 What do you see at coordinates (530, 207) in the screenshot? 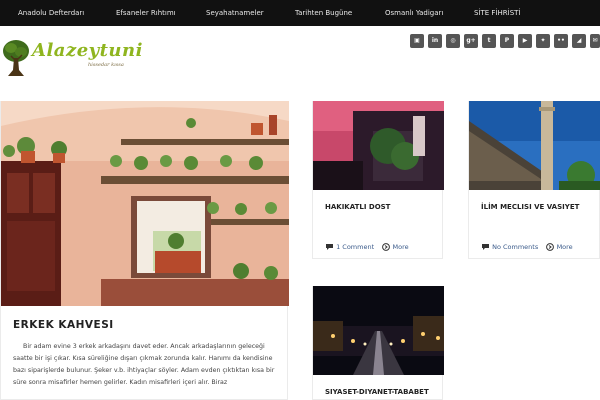
I see `post-title-ilim-meclisi: İLİM MECLISI VE VASIYET` at bounding box center [530, 207].